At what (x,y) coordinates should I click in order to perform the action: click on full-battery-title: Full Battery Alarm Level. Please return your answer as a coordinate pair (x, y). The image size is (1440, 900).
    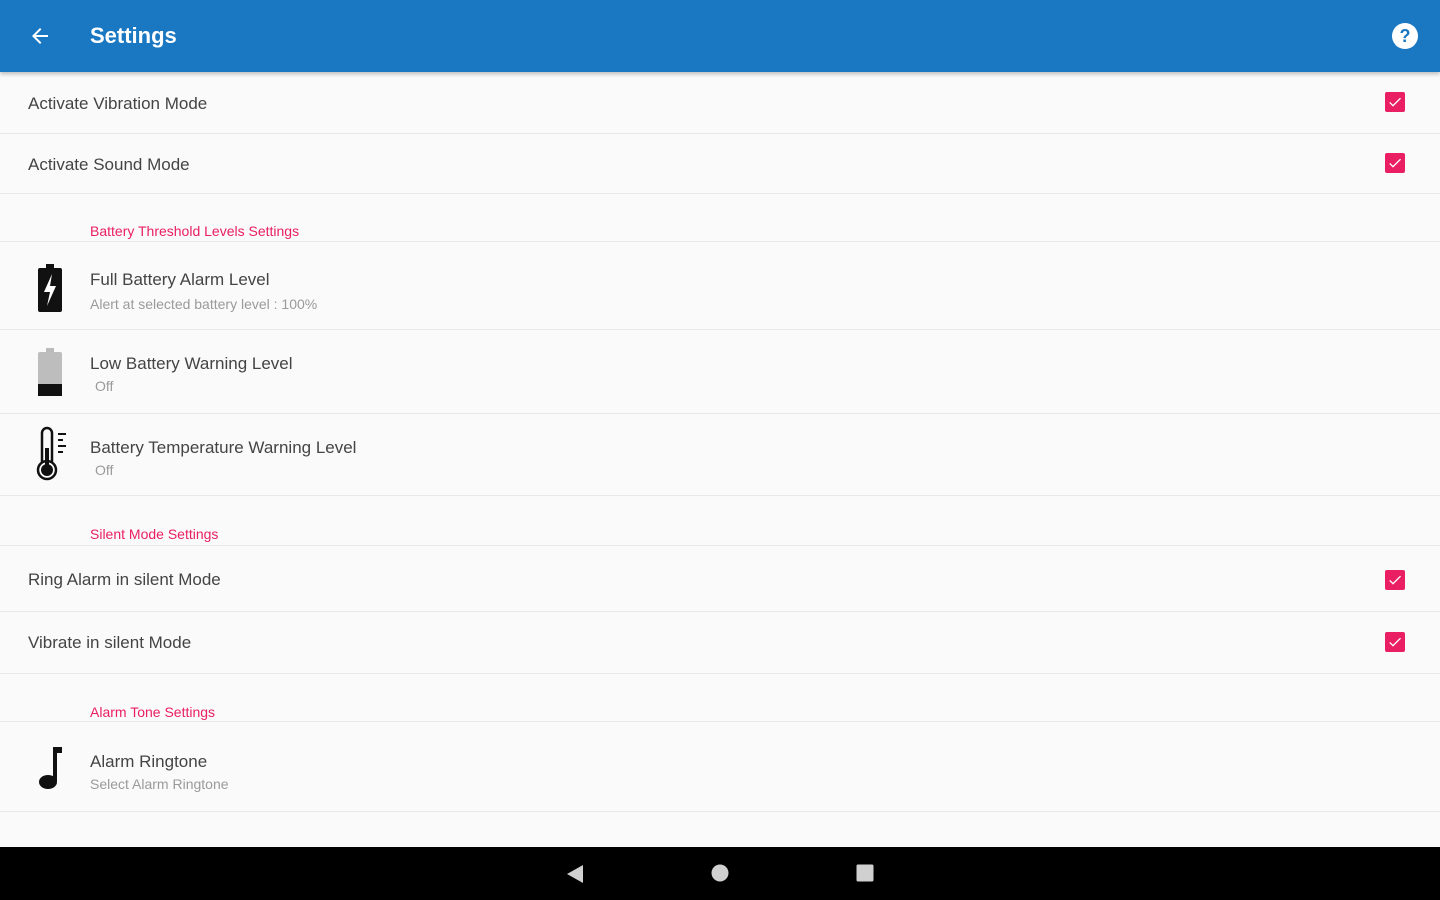
    Looking at the image, I should click on (180, 279).